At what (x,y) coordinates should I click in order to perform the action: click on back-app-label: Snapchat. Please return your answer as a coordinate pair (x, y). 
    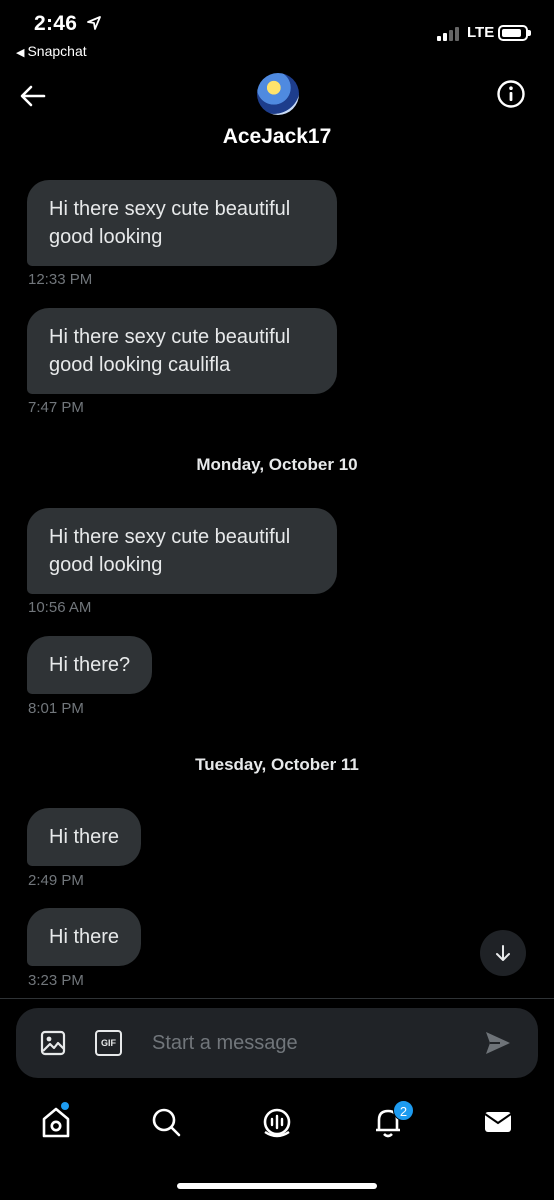
    Looking at the image, I should click on (57, 51).